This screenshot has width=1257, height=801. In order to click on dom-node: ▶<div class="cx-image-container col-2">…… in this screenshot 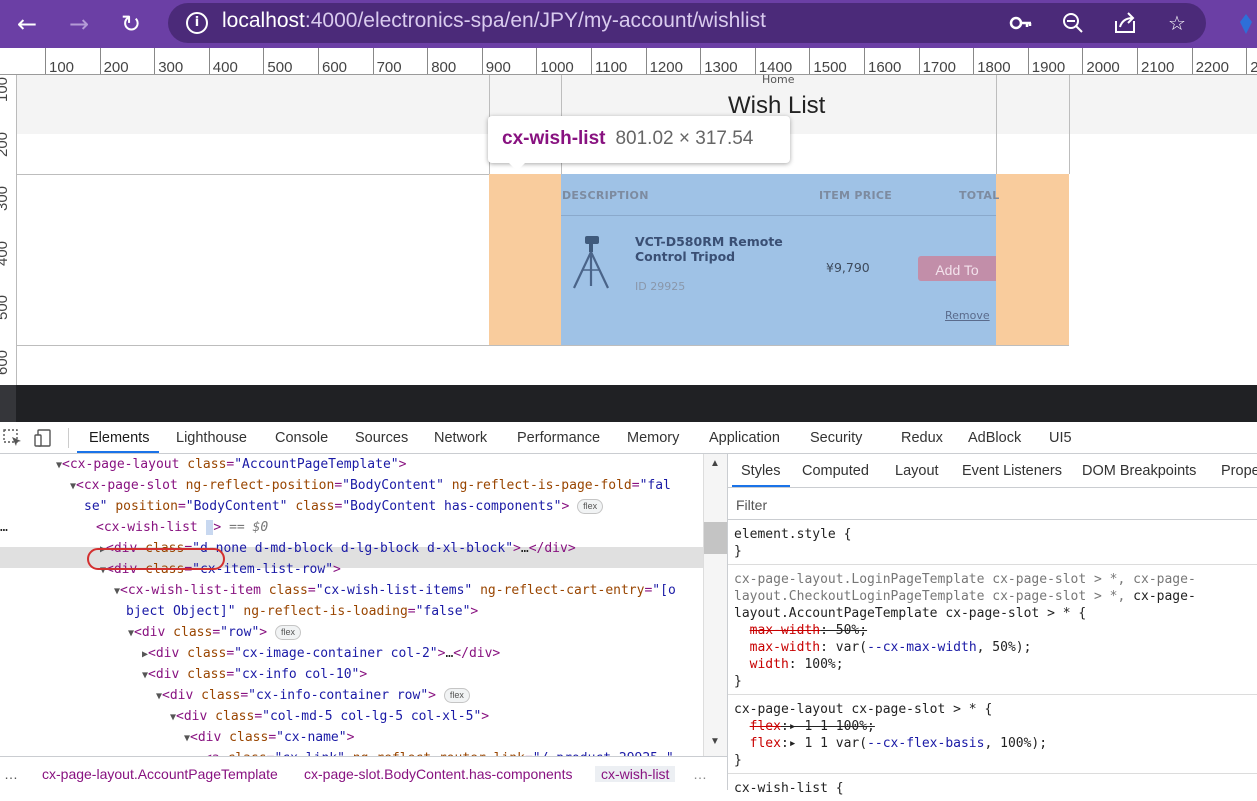, I will do `click(321, 653)`.